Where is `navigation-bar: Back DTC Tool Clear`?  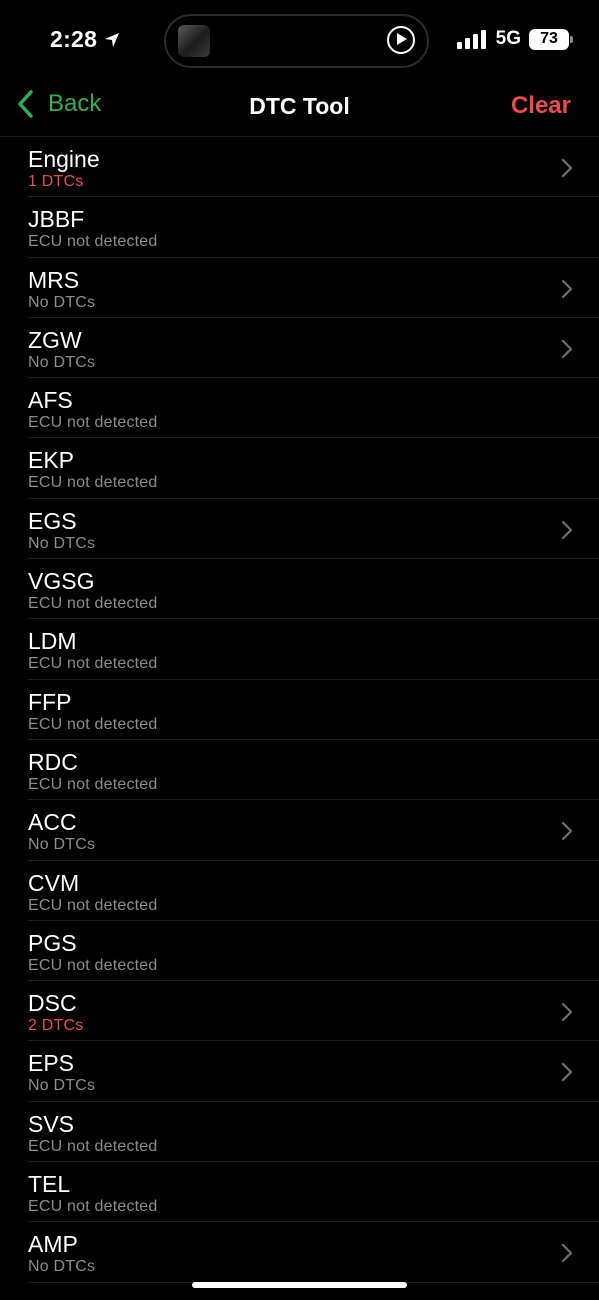 navigation-bar: Back DTC Tool Clear is located at coordinates (299, 108).